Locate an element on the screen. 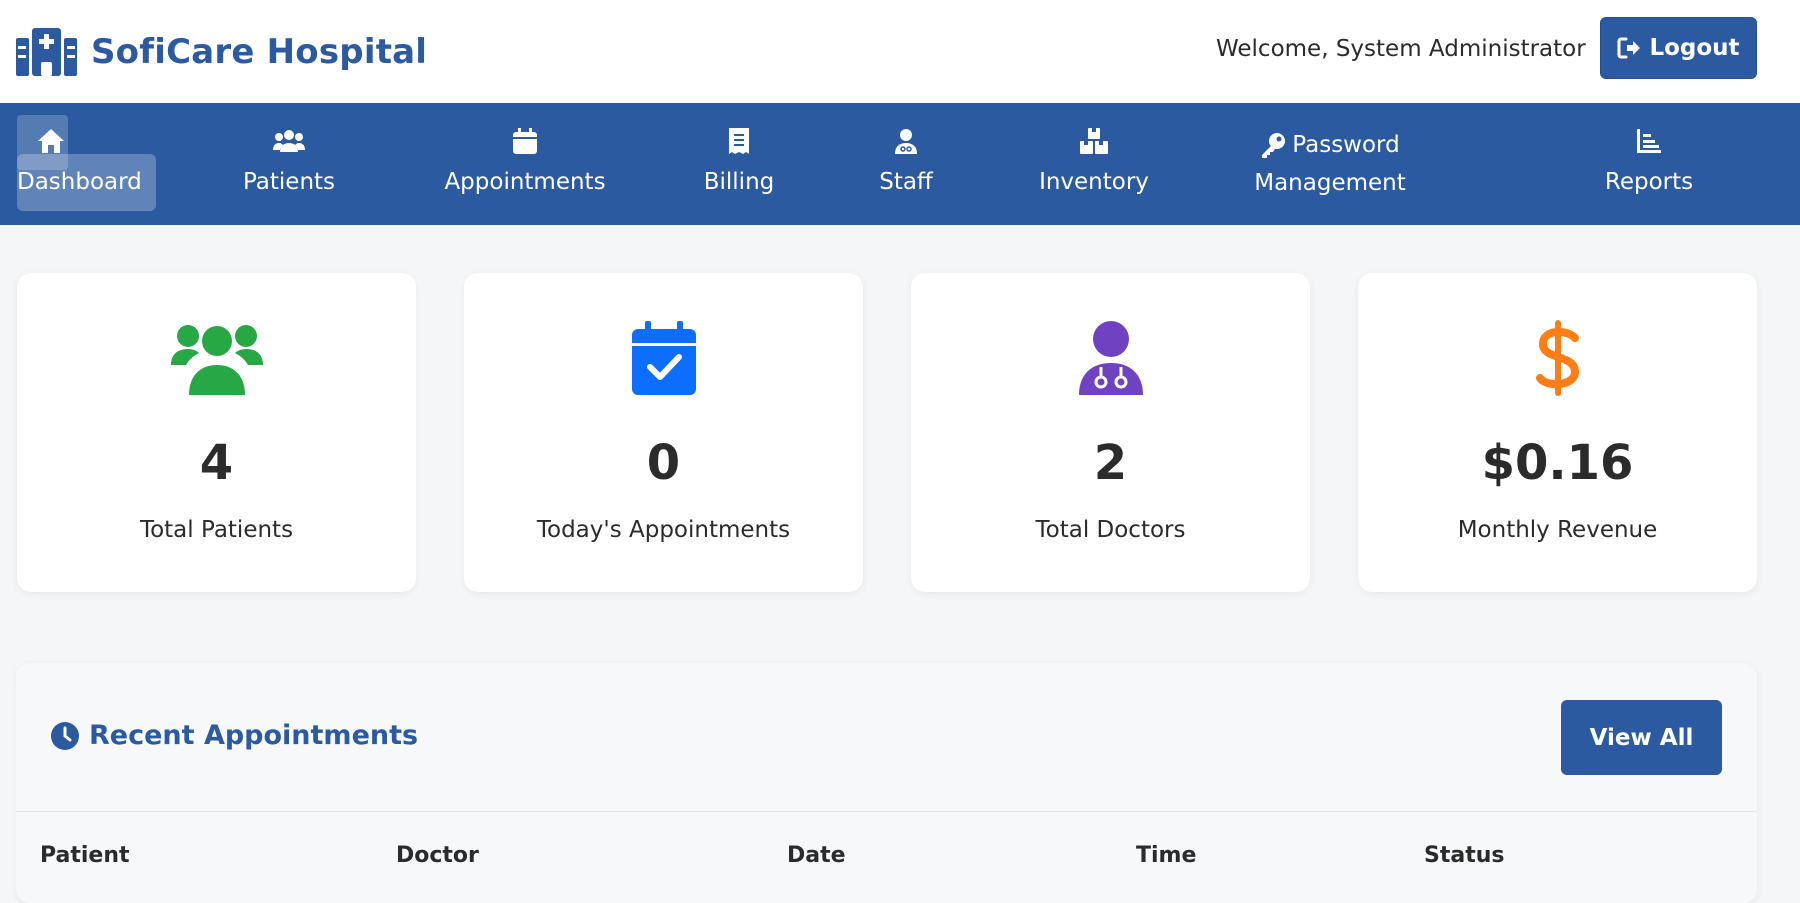 This screenshot has height=903, width=1800. stat-value: $0.16 is located at coordinates (1557, 463).